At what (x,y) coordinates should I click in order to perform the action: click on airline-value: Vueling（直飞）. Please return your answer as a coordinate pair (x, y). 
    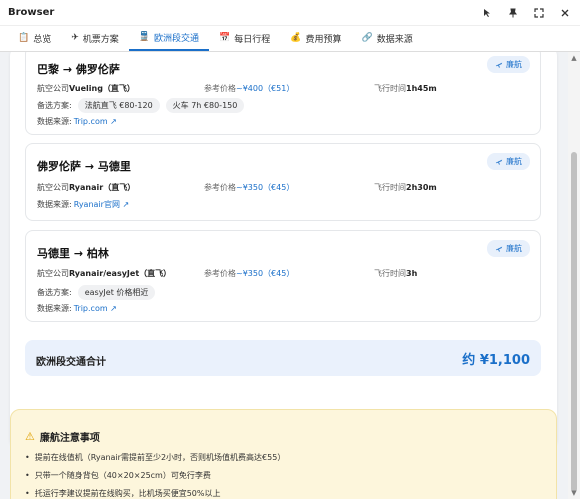
    Looking at the image, I should click on (102, 88).